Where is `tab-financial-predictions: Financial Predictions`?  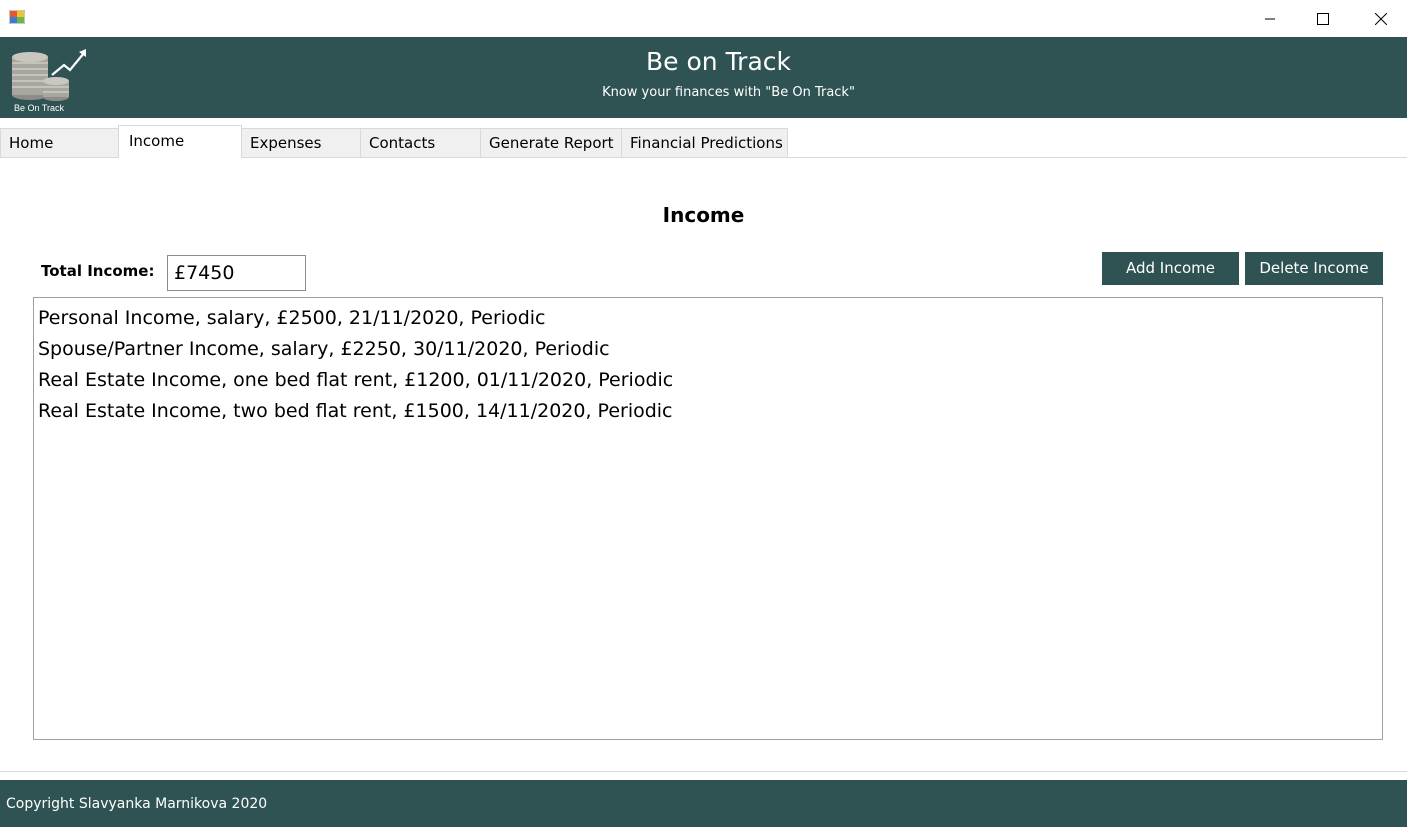 tab-financial-predictions: Financial Predictions is located at coordinates (704, 143).